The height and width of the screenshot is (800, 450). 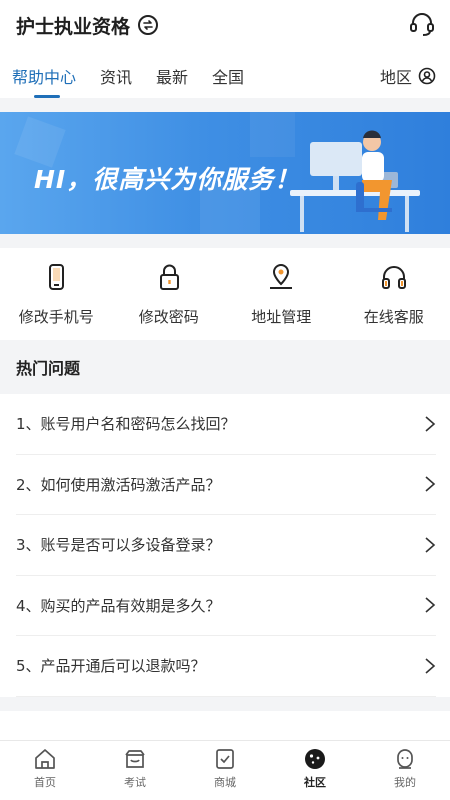 What do you see at coordinates (135, 782) in the screenshot?
I see `nav-exam-label: 考试` at bounding box center [135, 782].